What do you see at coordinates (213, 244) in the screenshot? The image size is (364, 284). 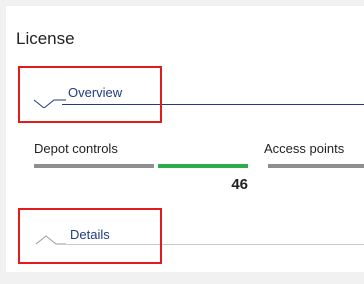 I see `section-details-divider` at bounding box center [213, 244].